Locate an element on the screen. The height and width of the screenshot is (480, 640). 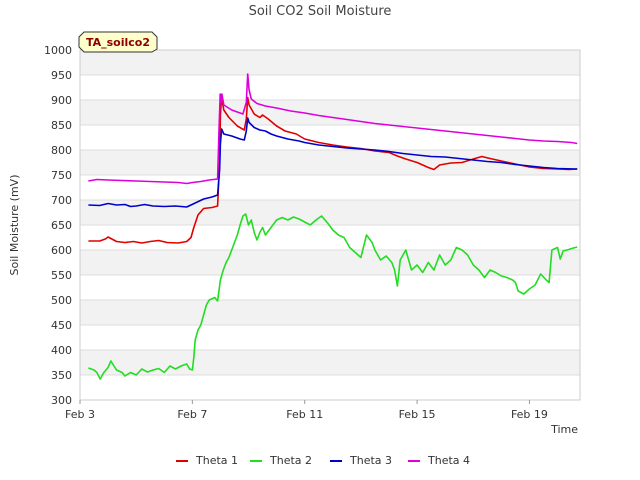
x-tick-label: Feb 7 is located at coordinates (192, 414).